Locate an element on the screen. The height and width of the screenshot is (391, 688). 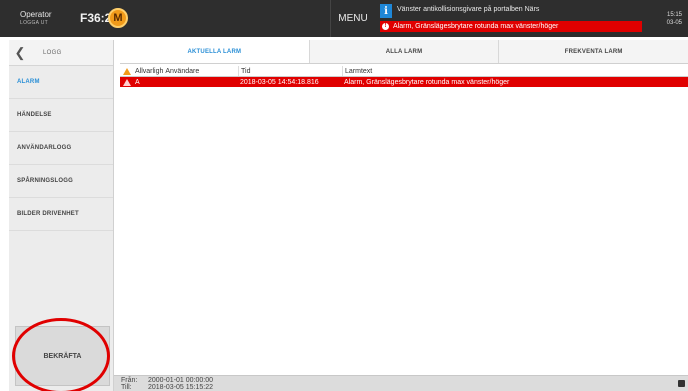
operator-button: Operator LOGGA UT is located at coordinates (36, 19).